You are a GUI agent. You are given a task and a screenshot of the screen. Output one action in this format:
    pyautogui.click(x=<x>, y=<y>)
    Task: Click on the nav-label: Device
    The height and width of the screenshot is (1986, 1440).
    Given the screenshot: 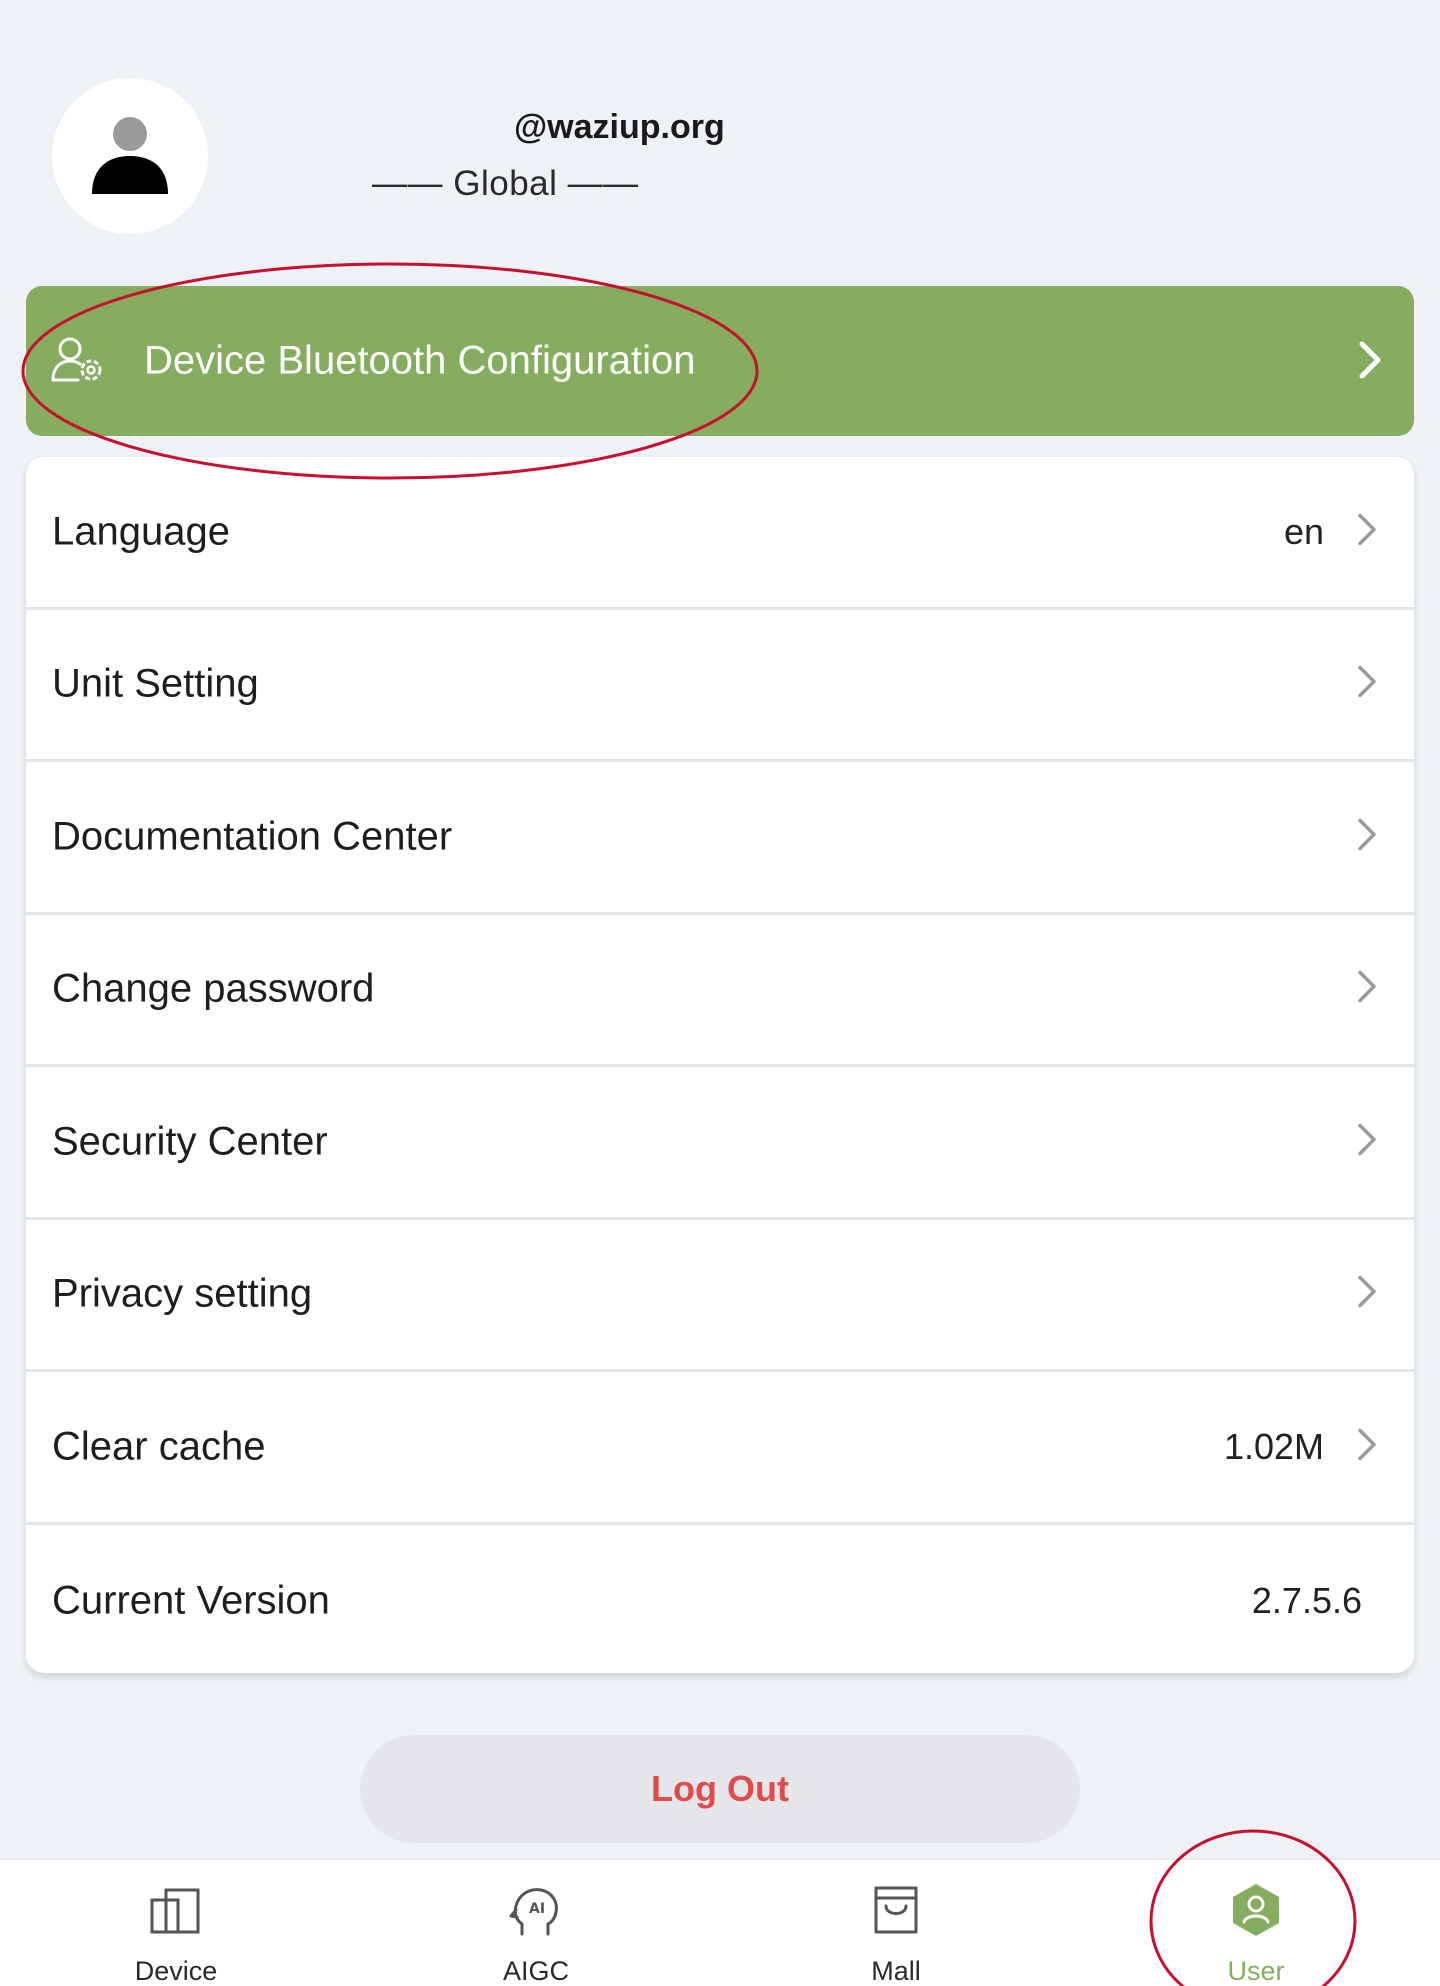 What is the action you would take?
    pyautogui.click(x=176, y=1971)
    